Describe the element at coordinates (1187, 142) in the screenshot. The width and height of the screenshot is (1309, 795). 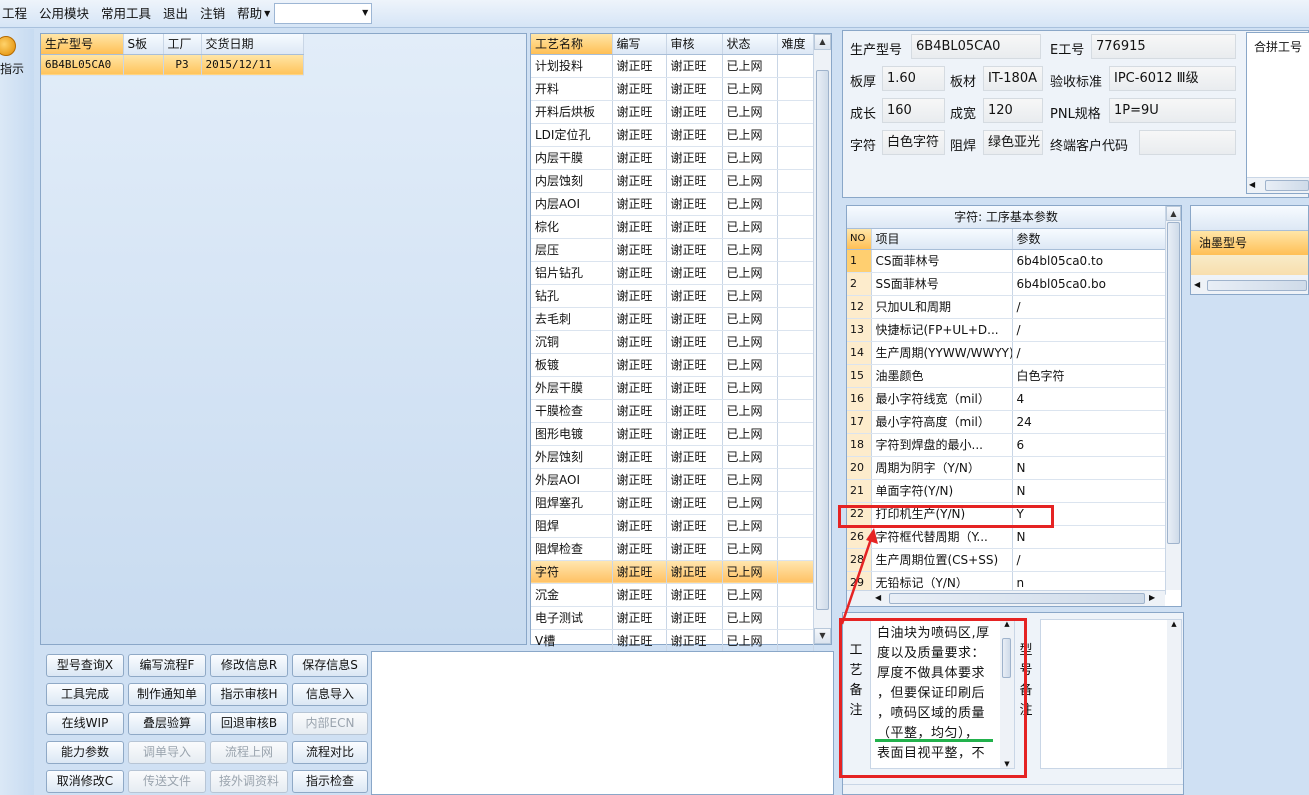
I see `customer-field` at that location.